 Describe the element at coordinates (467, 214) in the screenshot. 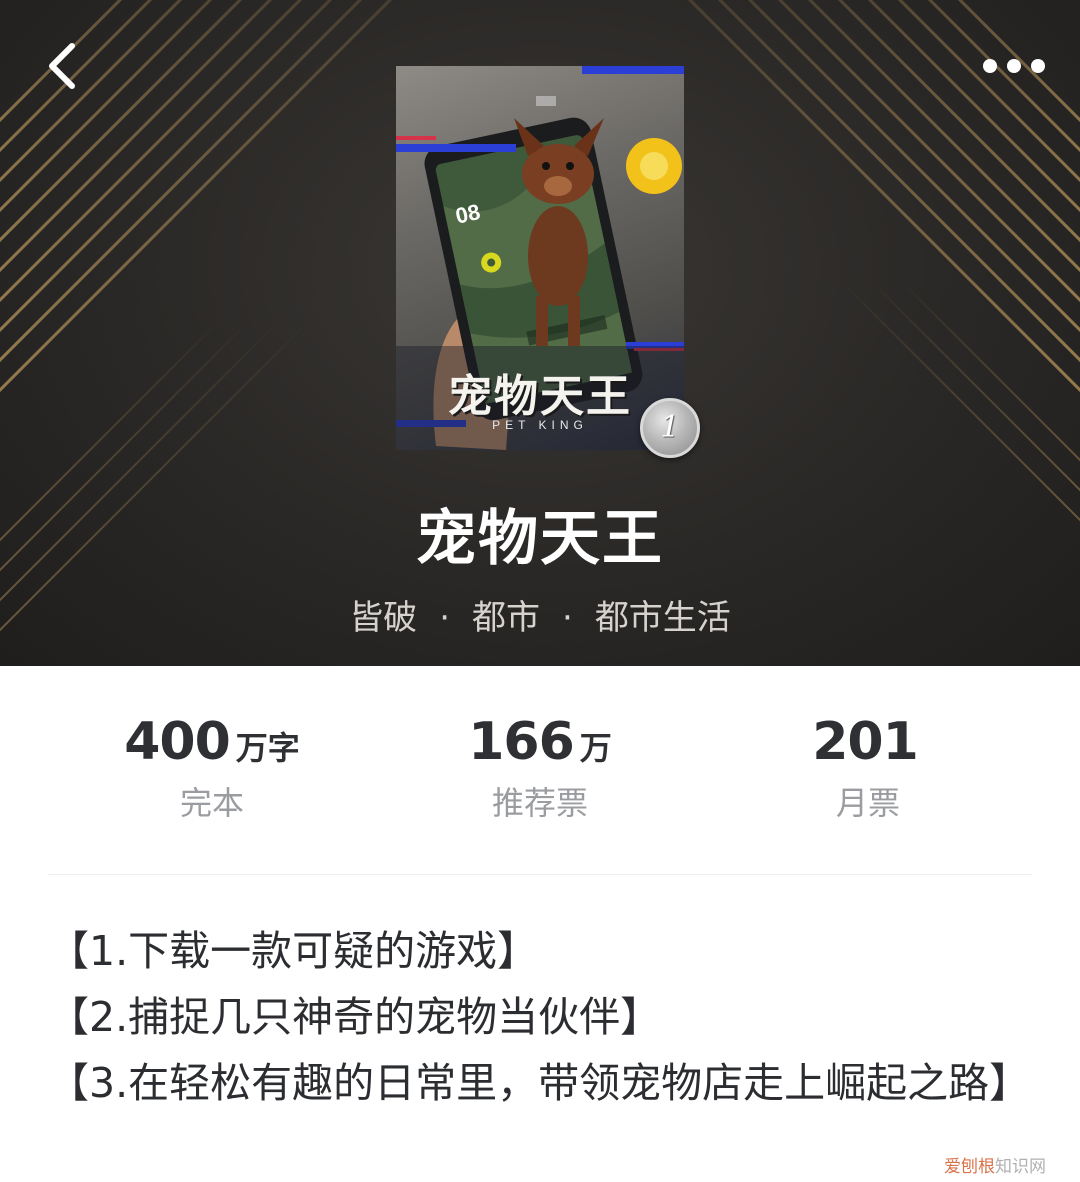

I see `svg-text: 08` at that location.